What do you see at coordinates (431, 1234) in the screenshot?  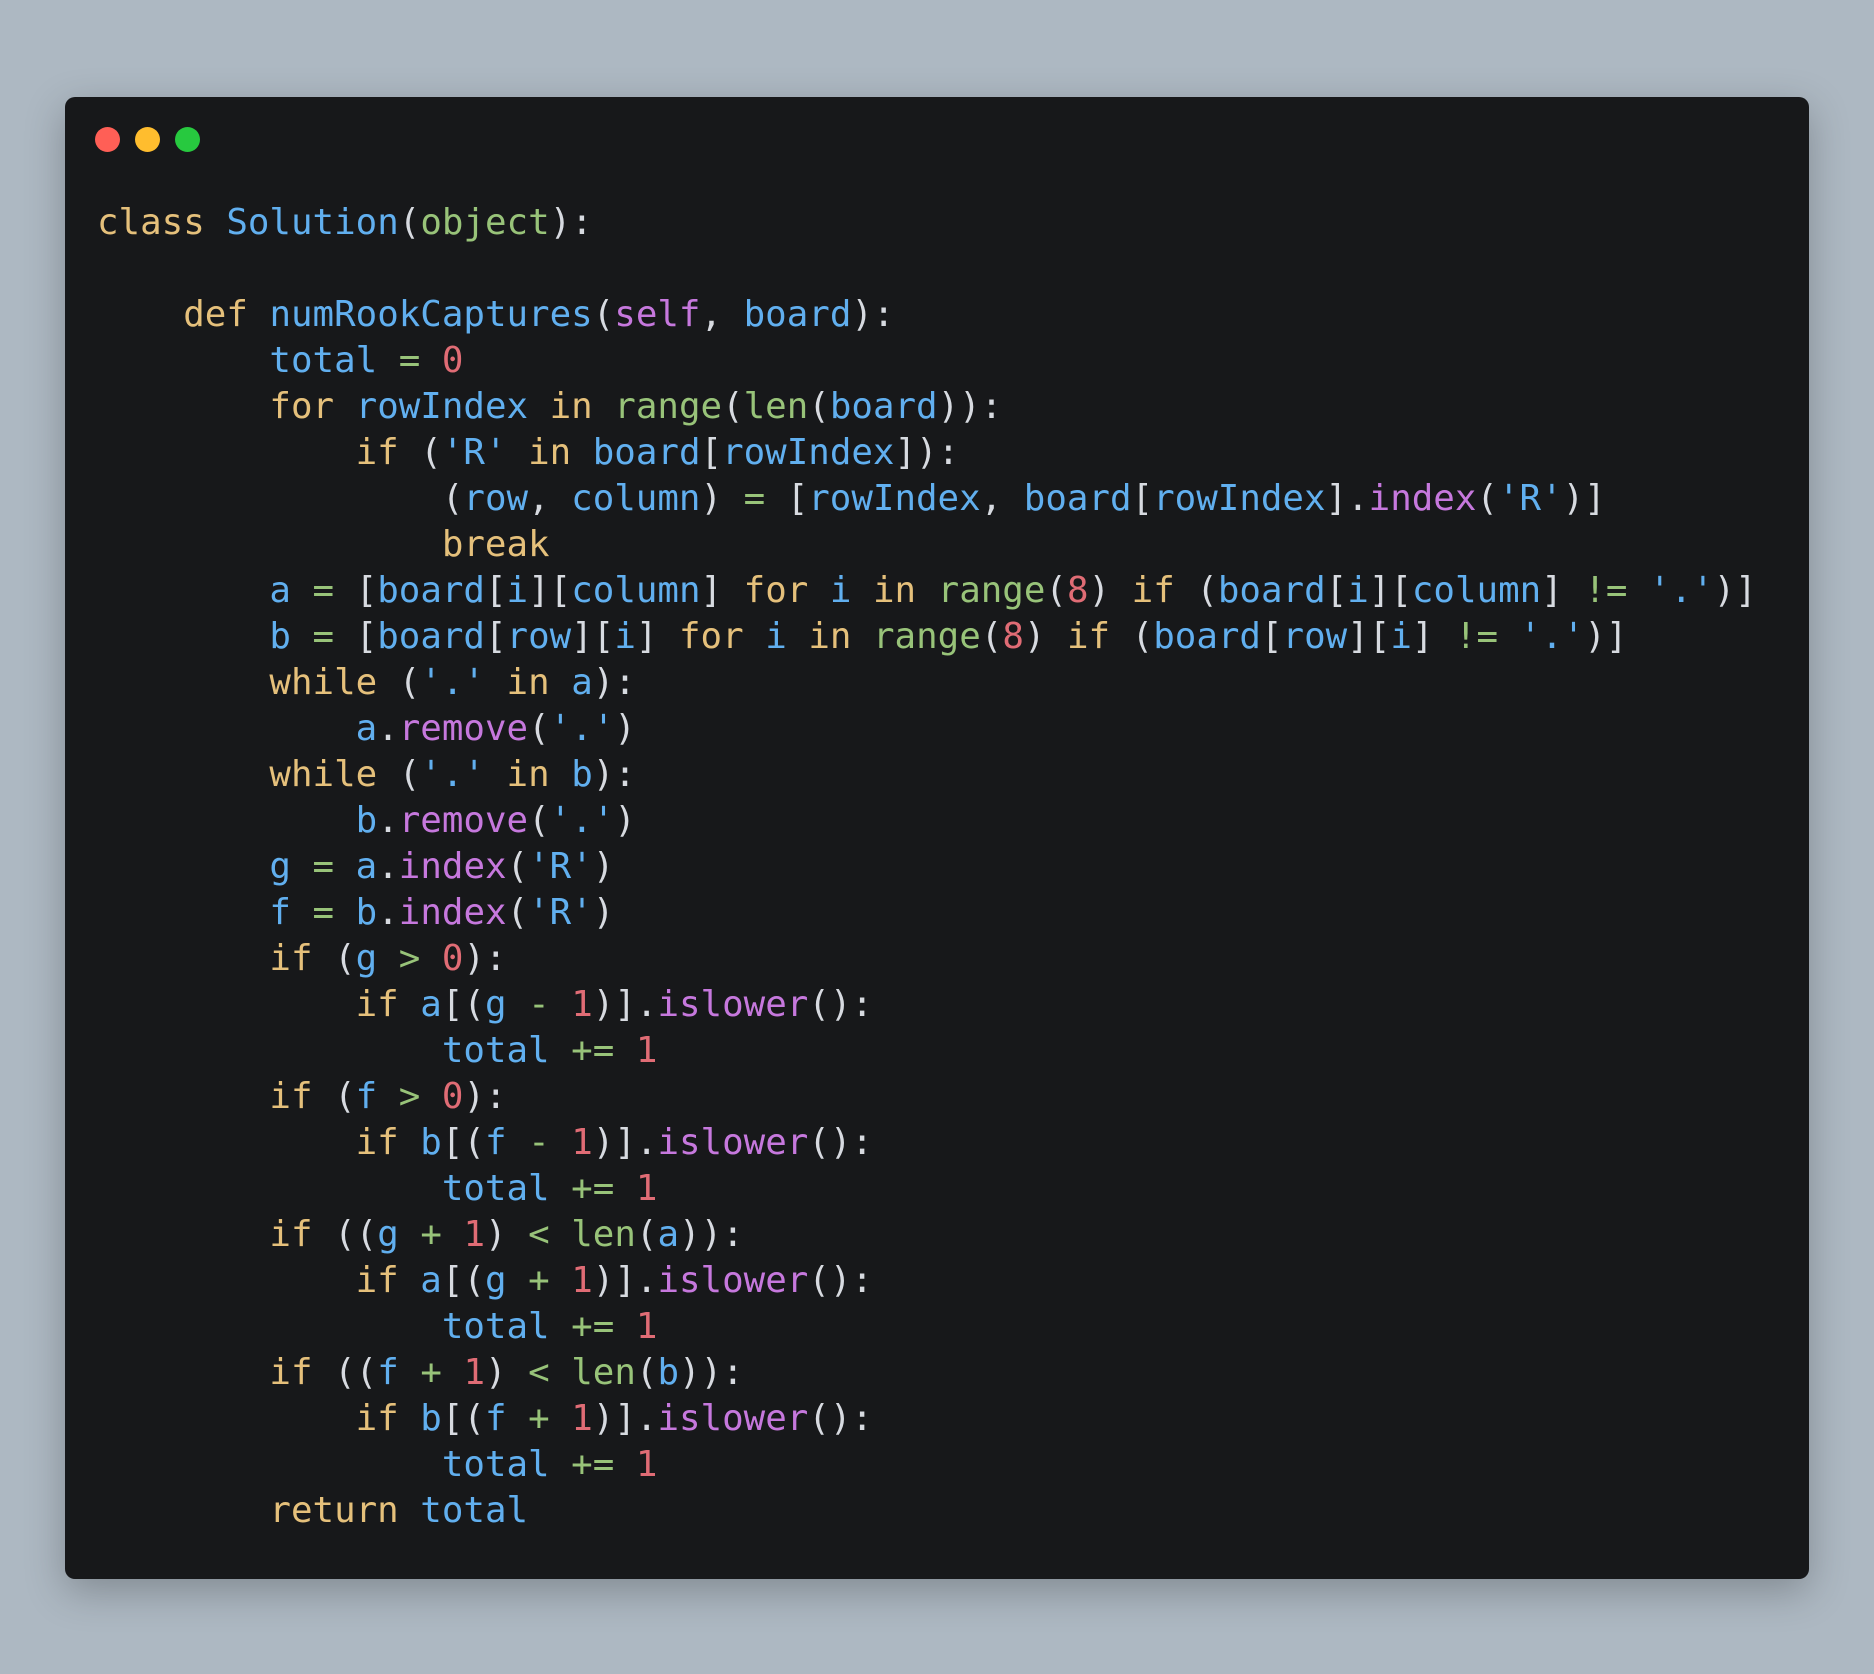 I see `code-token: +` at bounding box center [431, 1234].